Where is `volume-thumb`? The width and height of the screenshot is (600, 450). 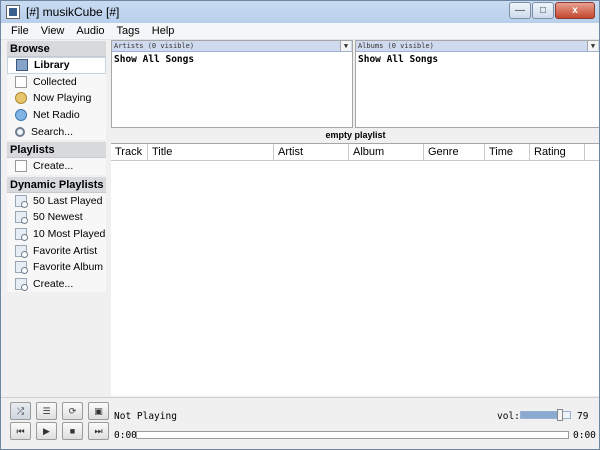 volume-thumb is located at coordinates (560, 415).